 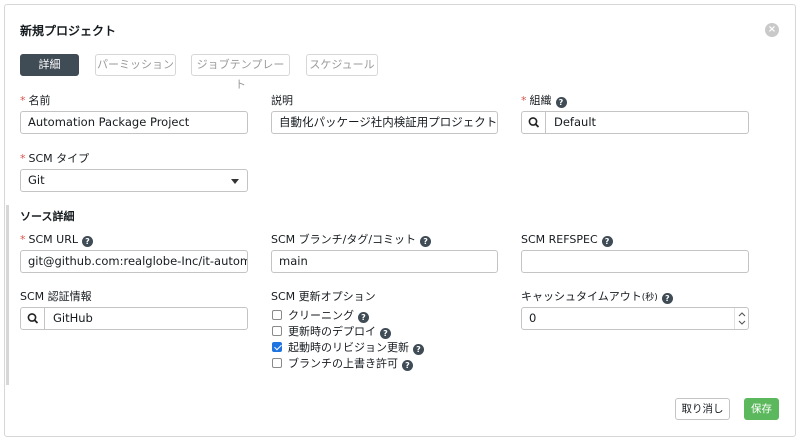 I want to click on caret-down-icon, so click(x=235, y=181).